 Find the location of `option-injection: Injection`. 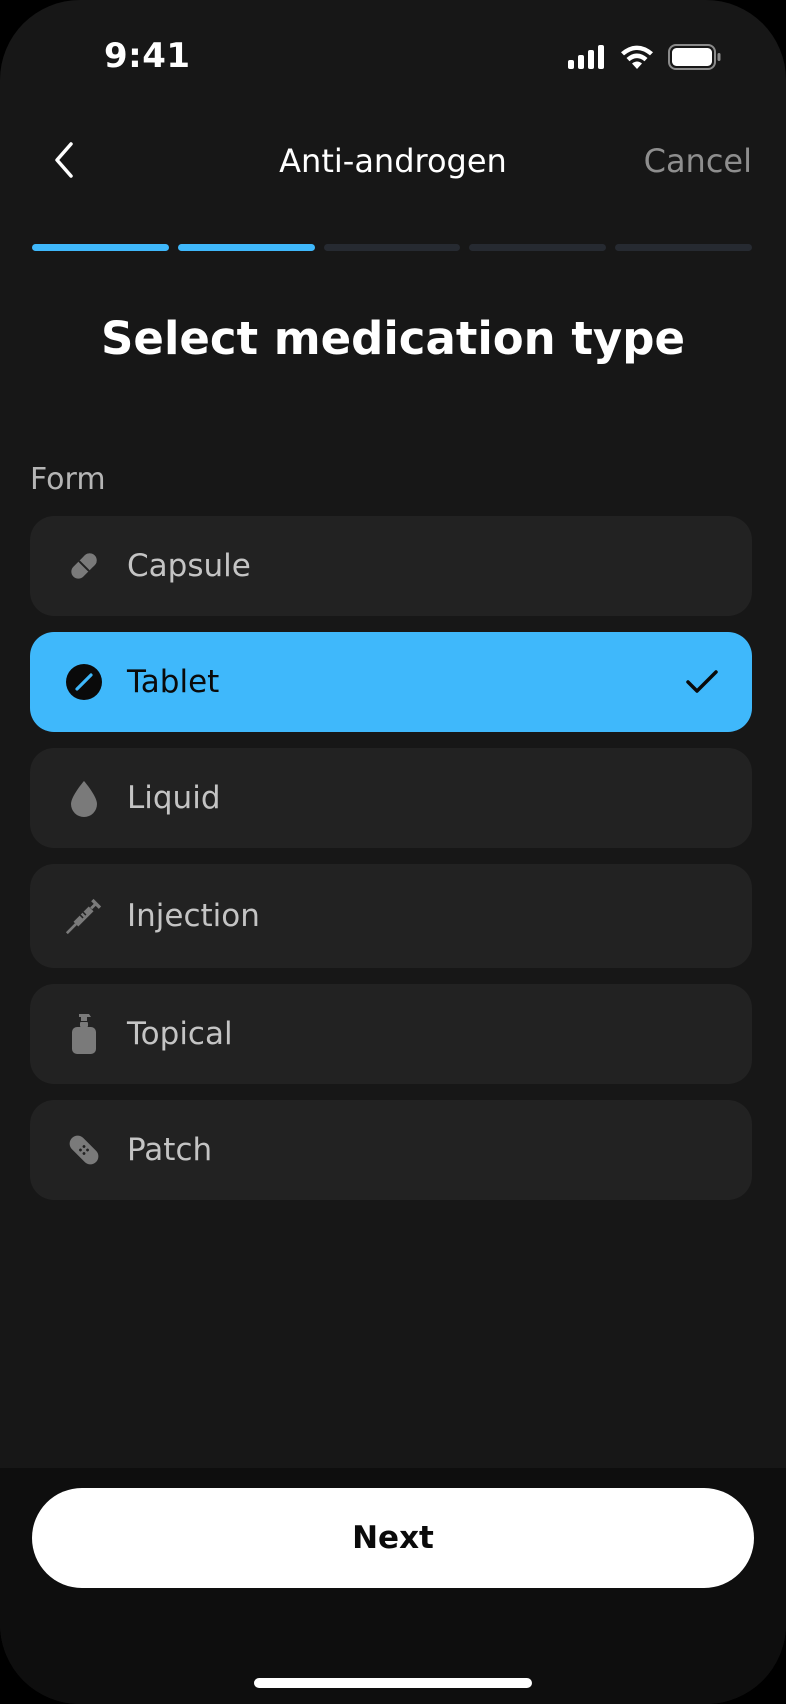

option-injection: Injection is located at coordinates (391, 916).